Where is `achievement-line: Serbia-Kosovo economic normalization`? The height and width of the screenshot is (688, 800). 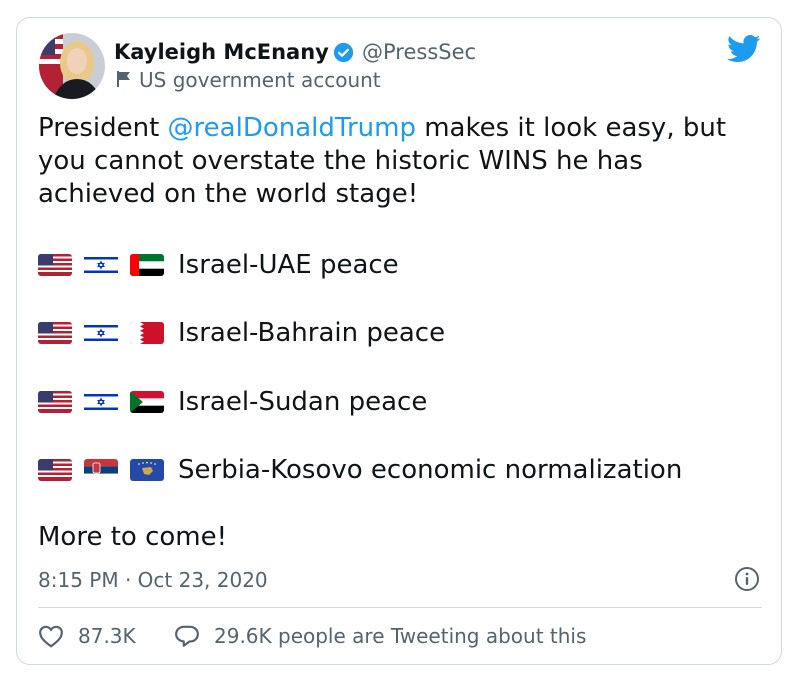 achievement-line: Serbia-Kosovo economic normalization is located at coordinates (360, 470).